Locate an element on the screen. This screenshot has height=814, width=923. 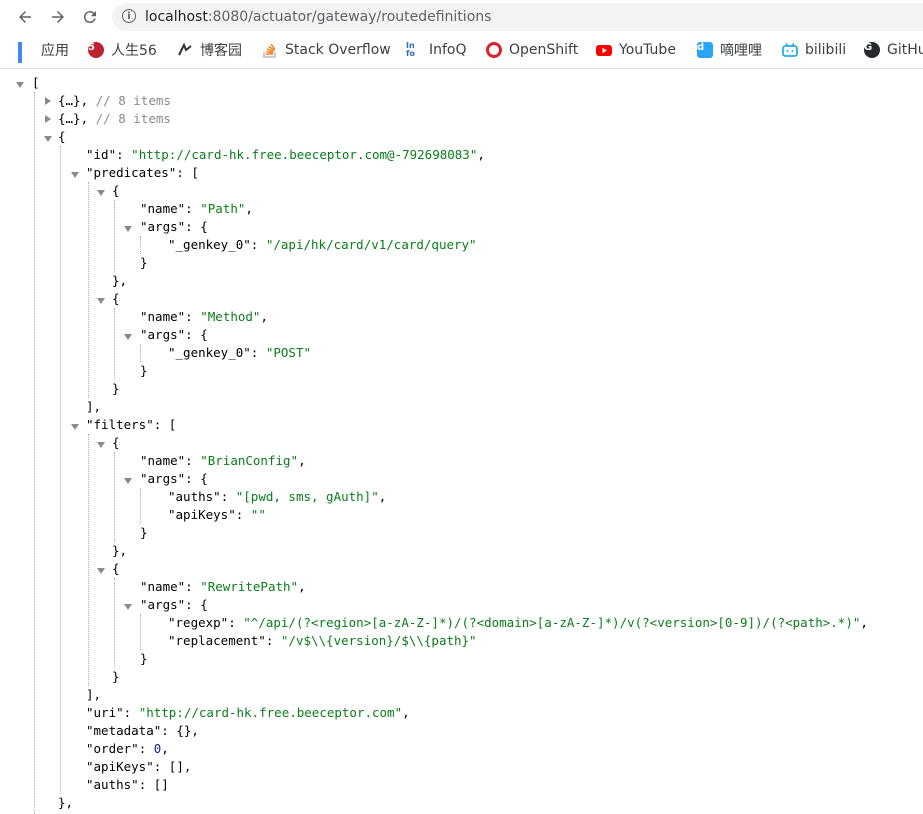
bookmark-label: bilibili is located at coordinates (826, 50).